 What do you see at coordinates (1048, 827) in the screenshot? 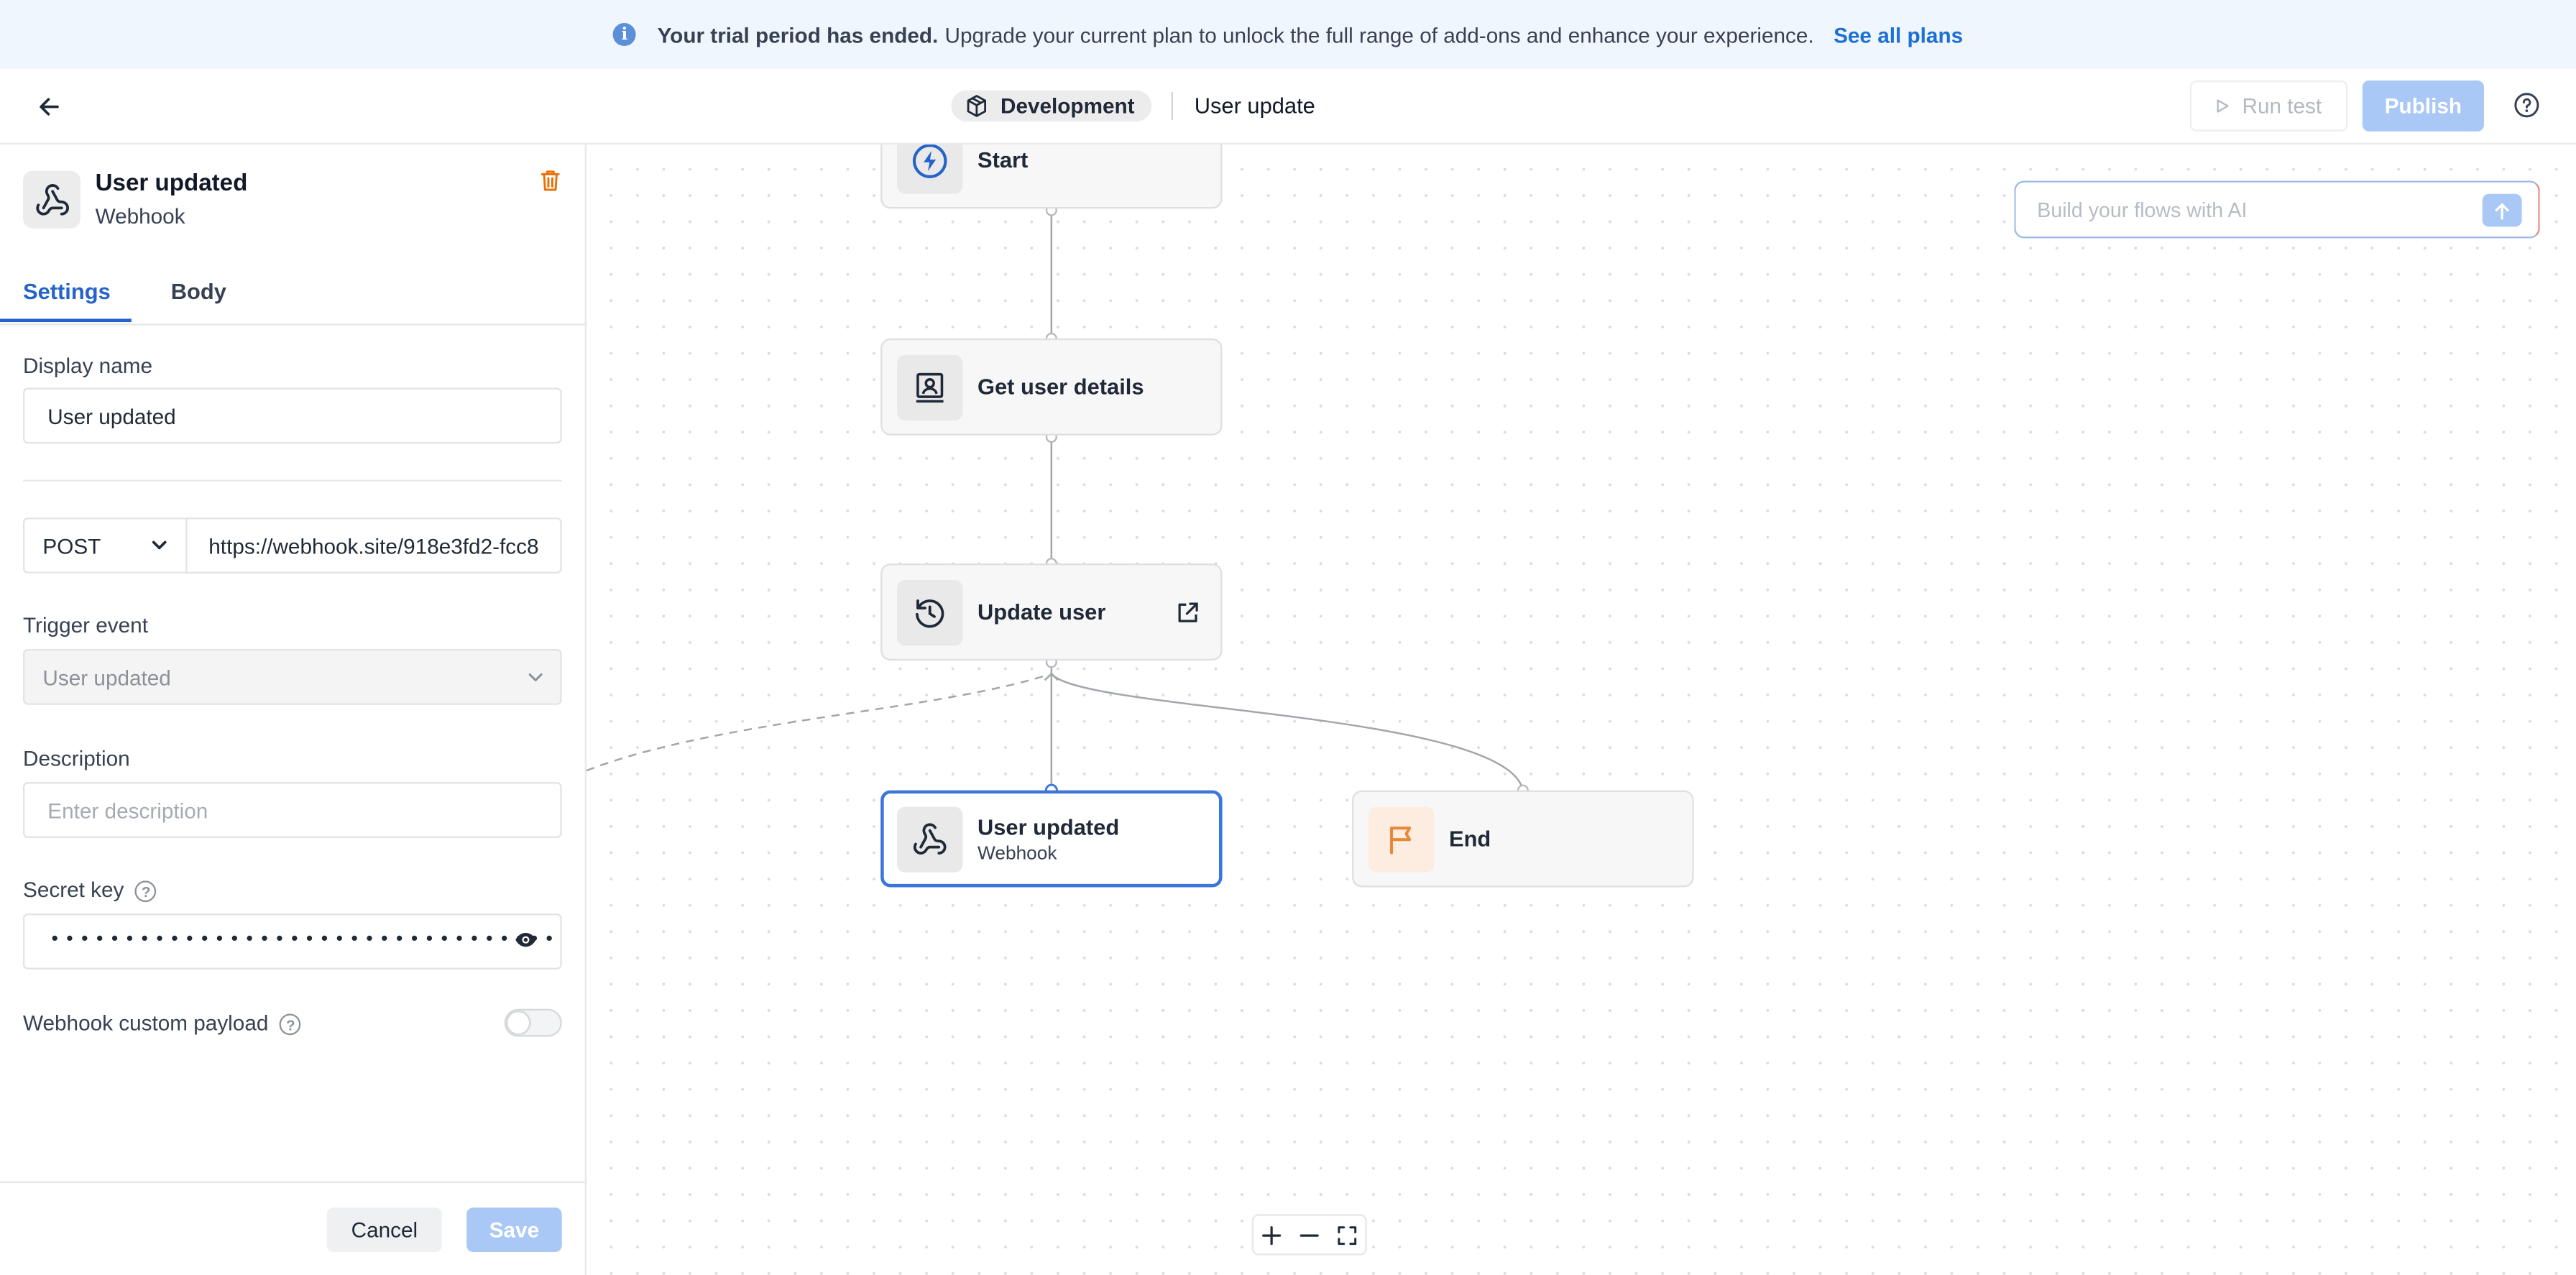
I see `node-title: User updated` at bounding box center [1048, 827].